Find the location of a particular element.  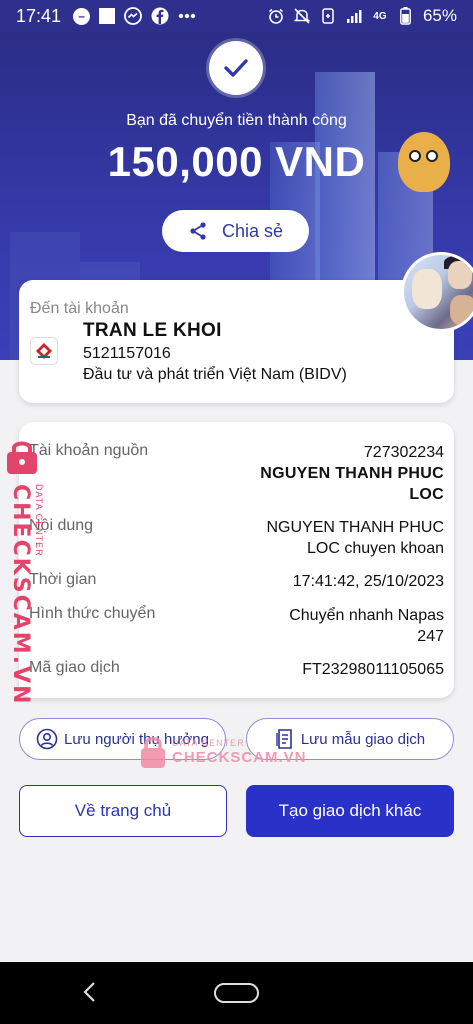

battery-percent: 65% is located at coordinates (439, 15).